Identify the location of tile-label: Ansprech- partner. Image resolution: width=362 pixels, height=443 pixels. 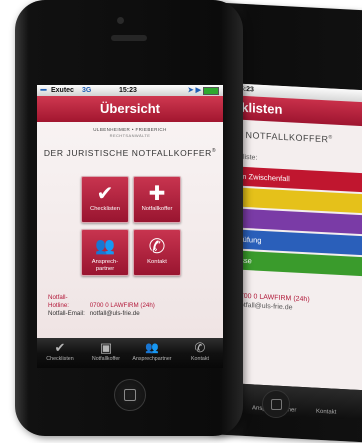
(105, 265).